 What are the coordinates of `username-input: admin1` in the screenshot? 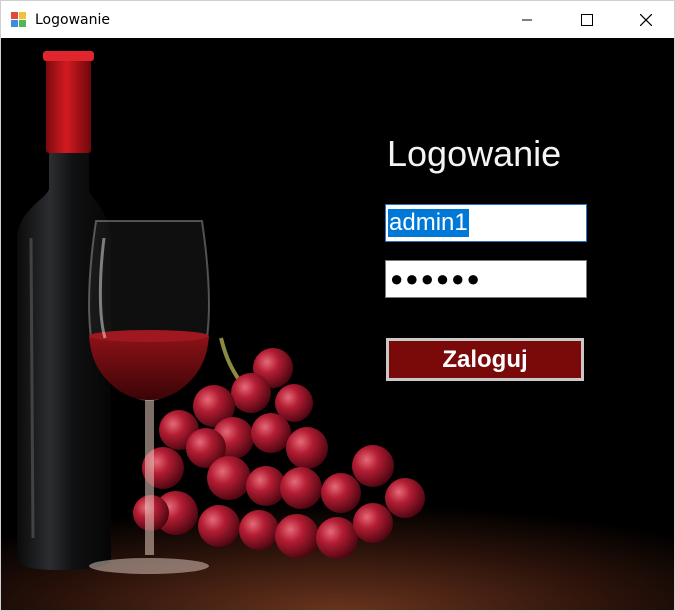 It's located at (486, 223).